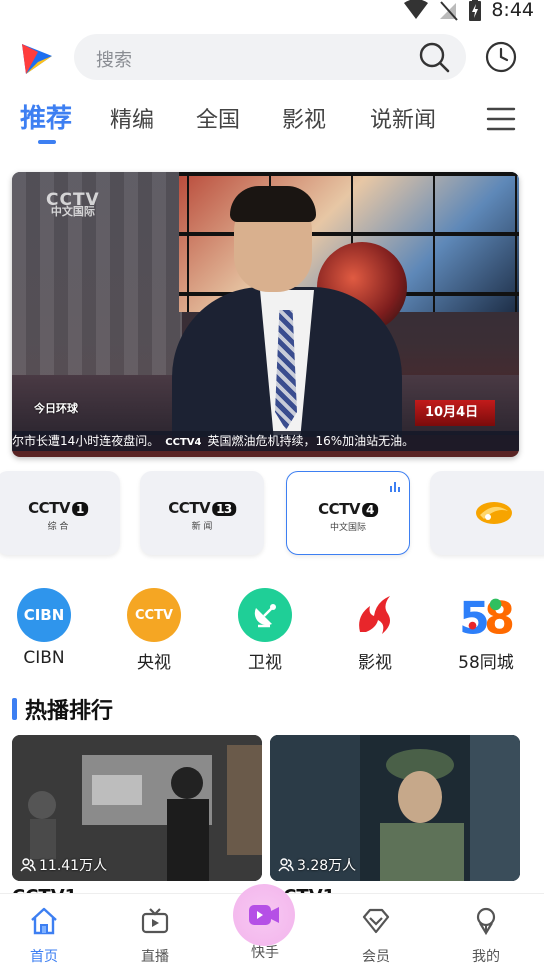 Image resolution: width=544 pixels, height=966 pixels. Describe the element at coordinates (46, 116) in the screenshot. I see `tab-recommend: 推荐` at that location.